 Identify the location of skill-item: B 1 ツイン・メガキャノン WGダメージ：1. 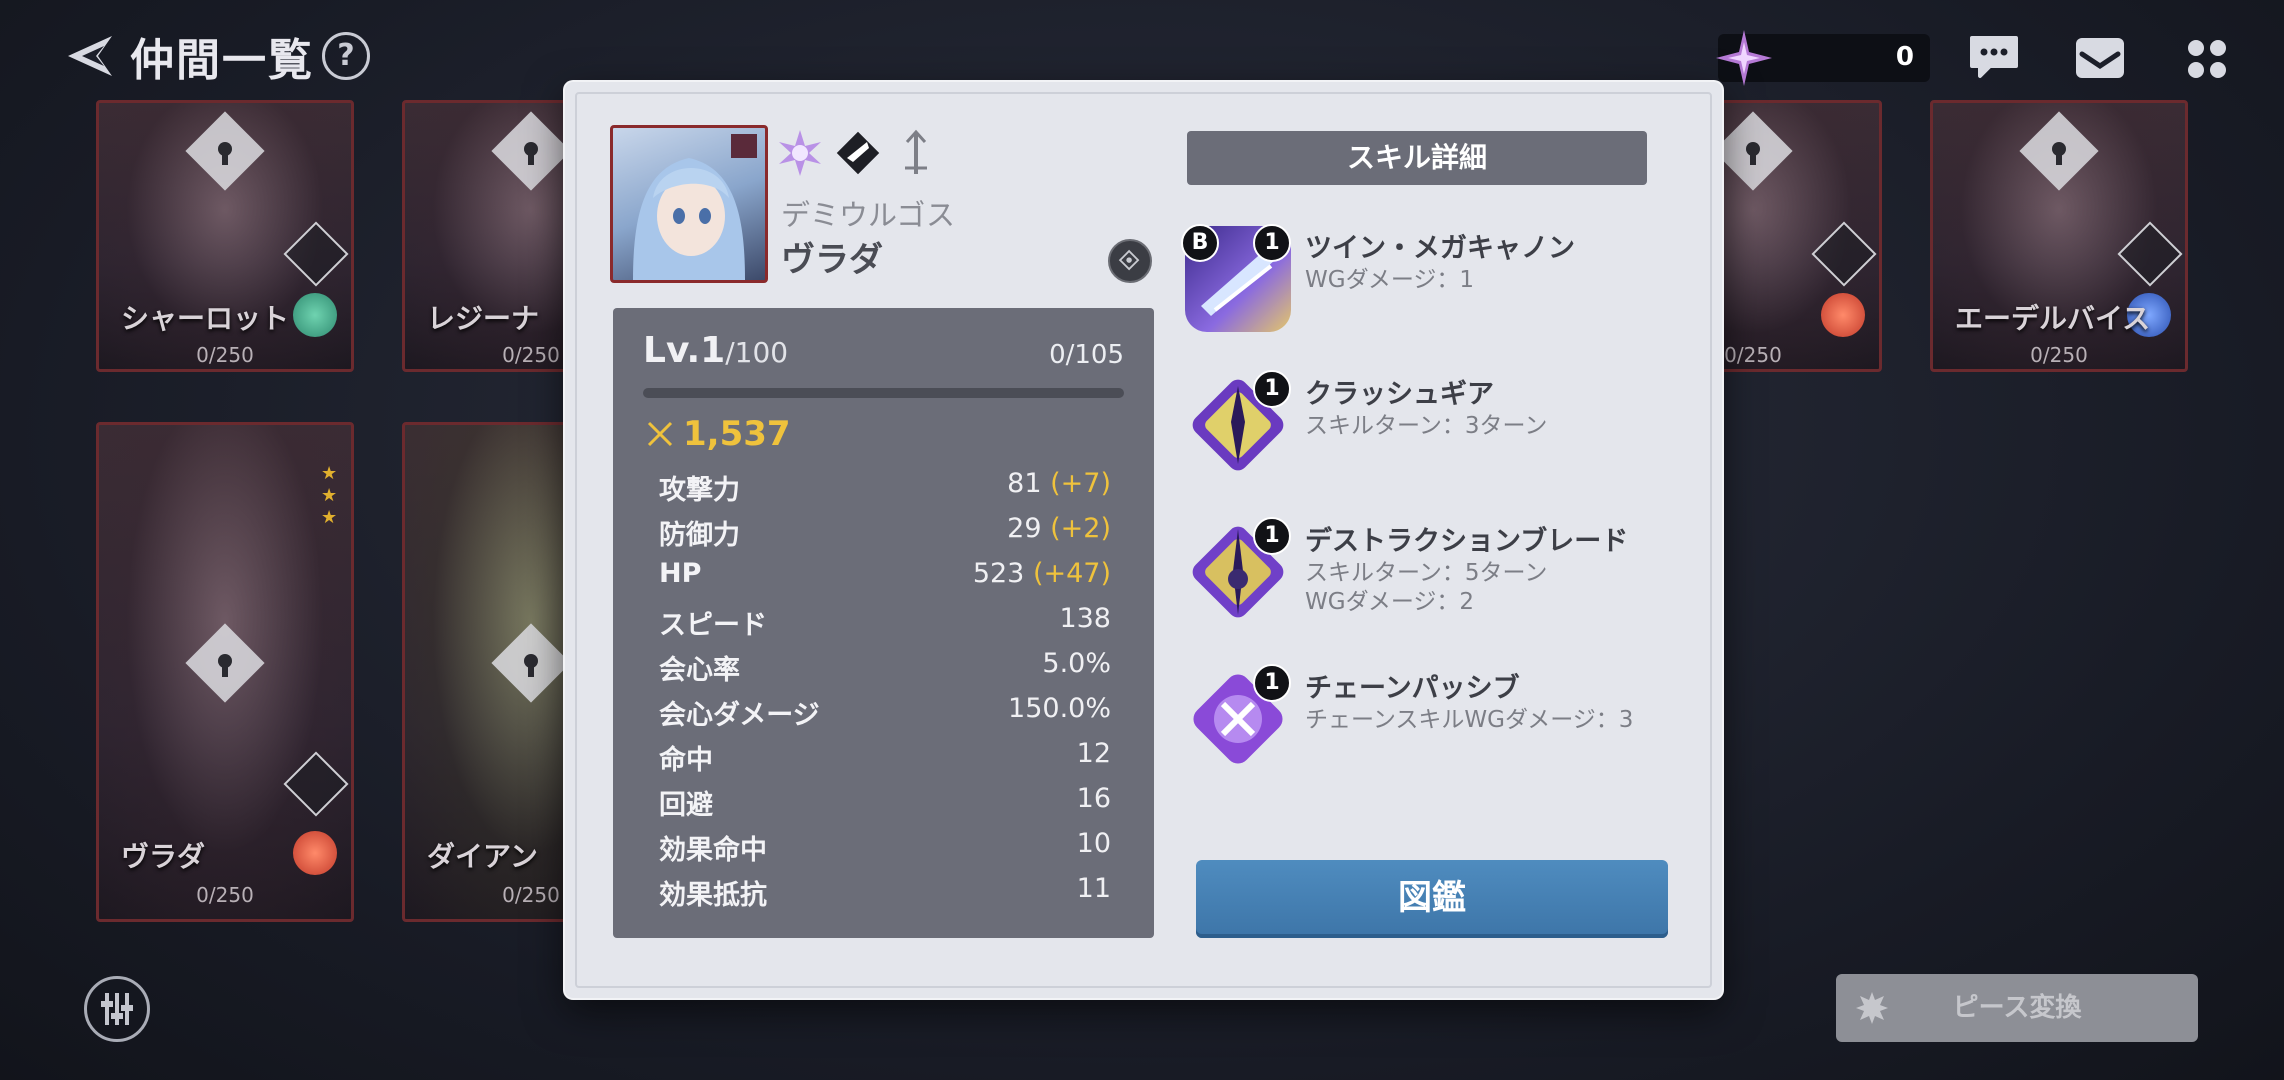
(1433, 280).